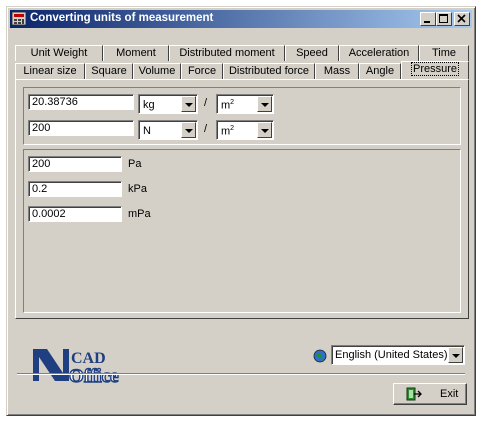  What do you see at coordinates (168, 104) in the screenshot?
I see `unit-numerator-combo-1: kg` at bounding box center [168, 104].